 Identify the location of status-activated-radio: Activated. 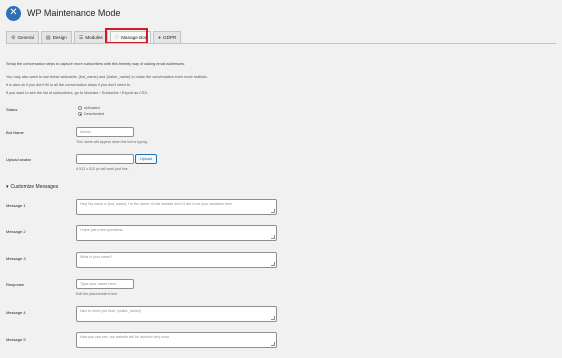
(89, 108).